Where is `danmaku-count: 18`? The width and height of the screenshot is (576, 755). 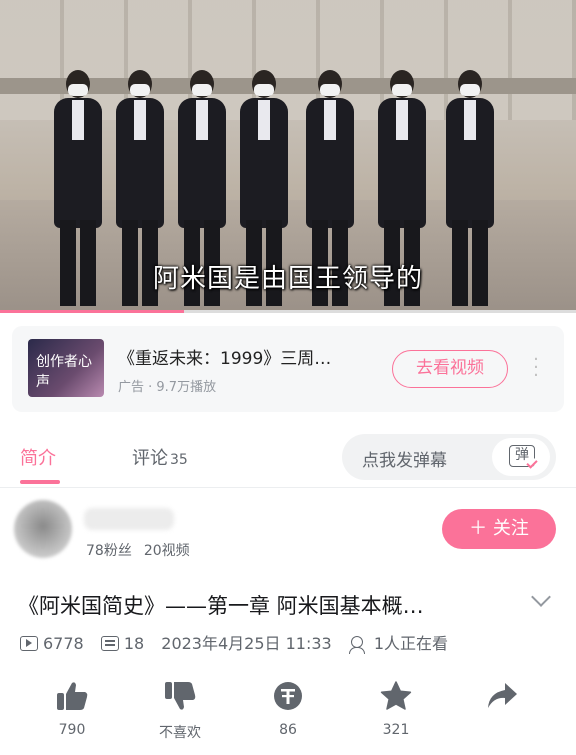 danmaku-count: 18 is located at coordinates (134, 643).